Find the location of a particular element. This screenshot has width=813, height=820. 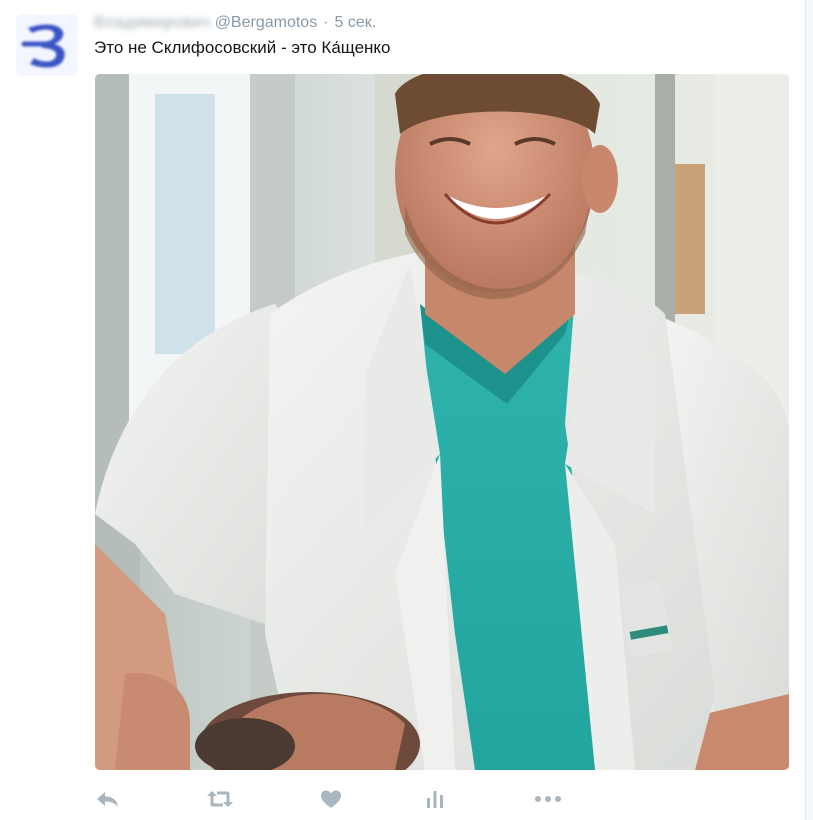

reply-button is located at coordinates (108, 799).